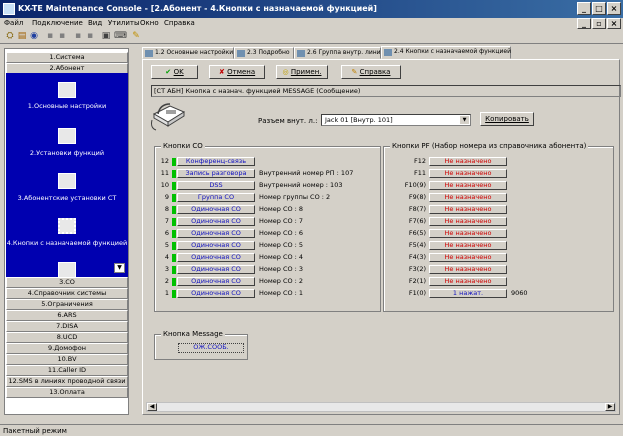 The height and width of the screenshot is (436, 623). What do you see at coordinates (610, 407) in the screenshot?
I see `scroll-right-icon: ▶` at bounding box center [610, 407].